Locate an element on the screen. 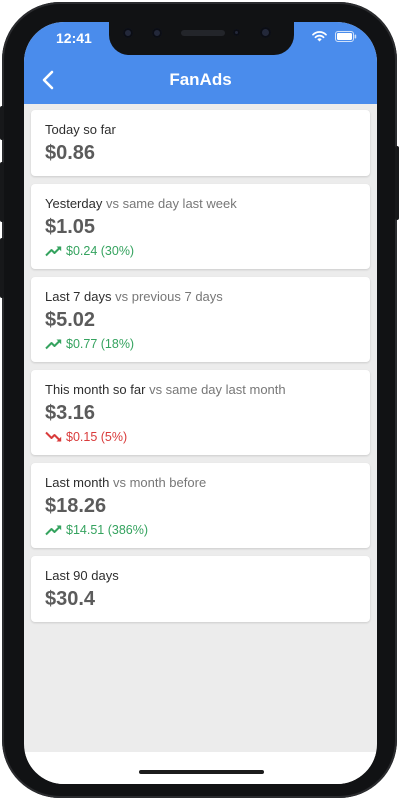  period-label: Yesterday is located at coordinates (74, 203).